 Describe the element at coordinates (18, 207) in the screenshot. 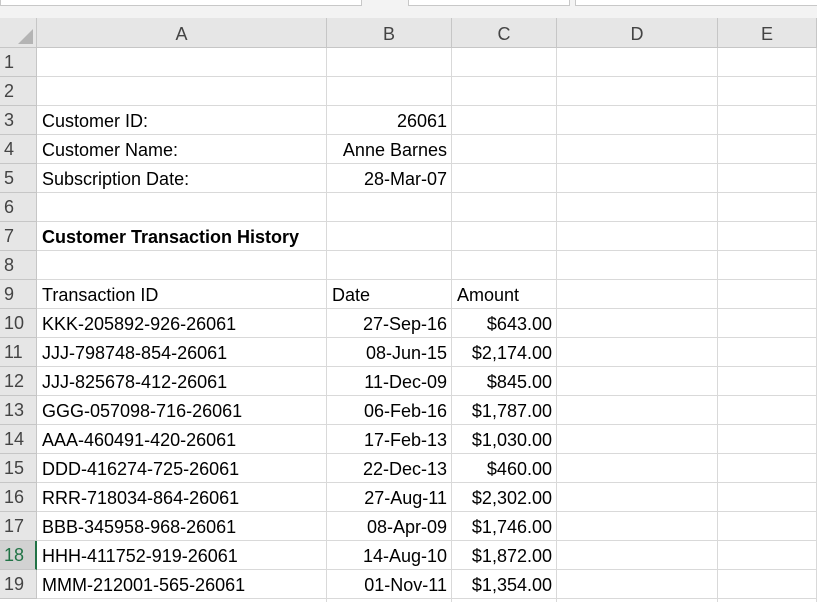

I see `row-header-6: 6` at that location.